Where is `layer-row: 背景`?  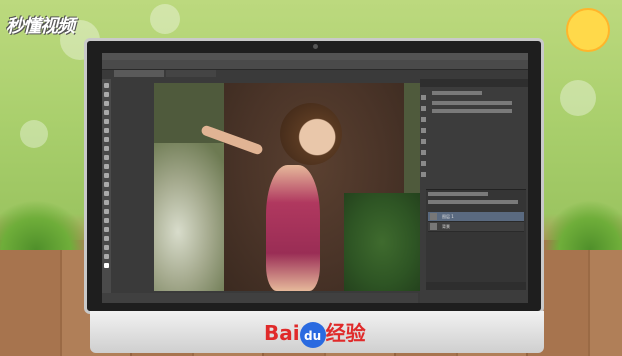 layer-row: 背景 is located at coordinates (476, 227).